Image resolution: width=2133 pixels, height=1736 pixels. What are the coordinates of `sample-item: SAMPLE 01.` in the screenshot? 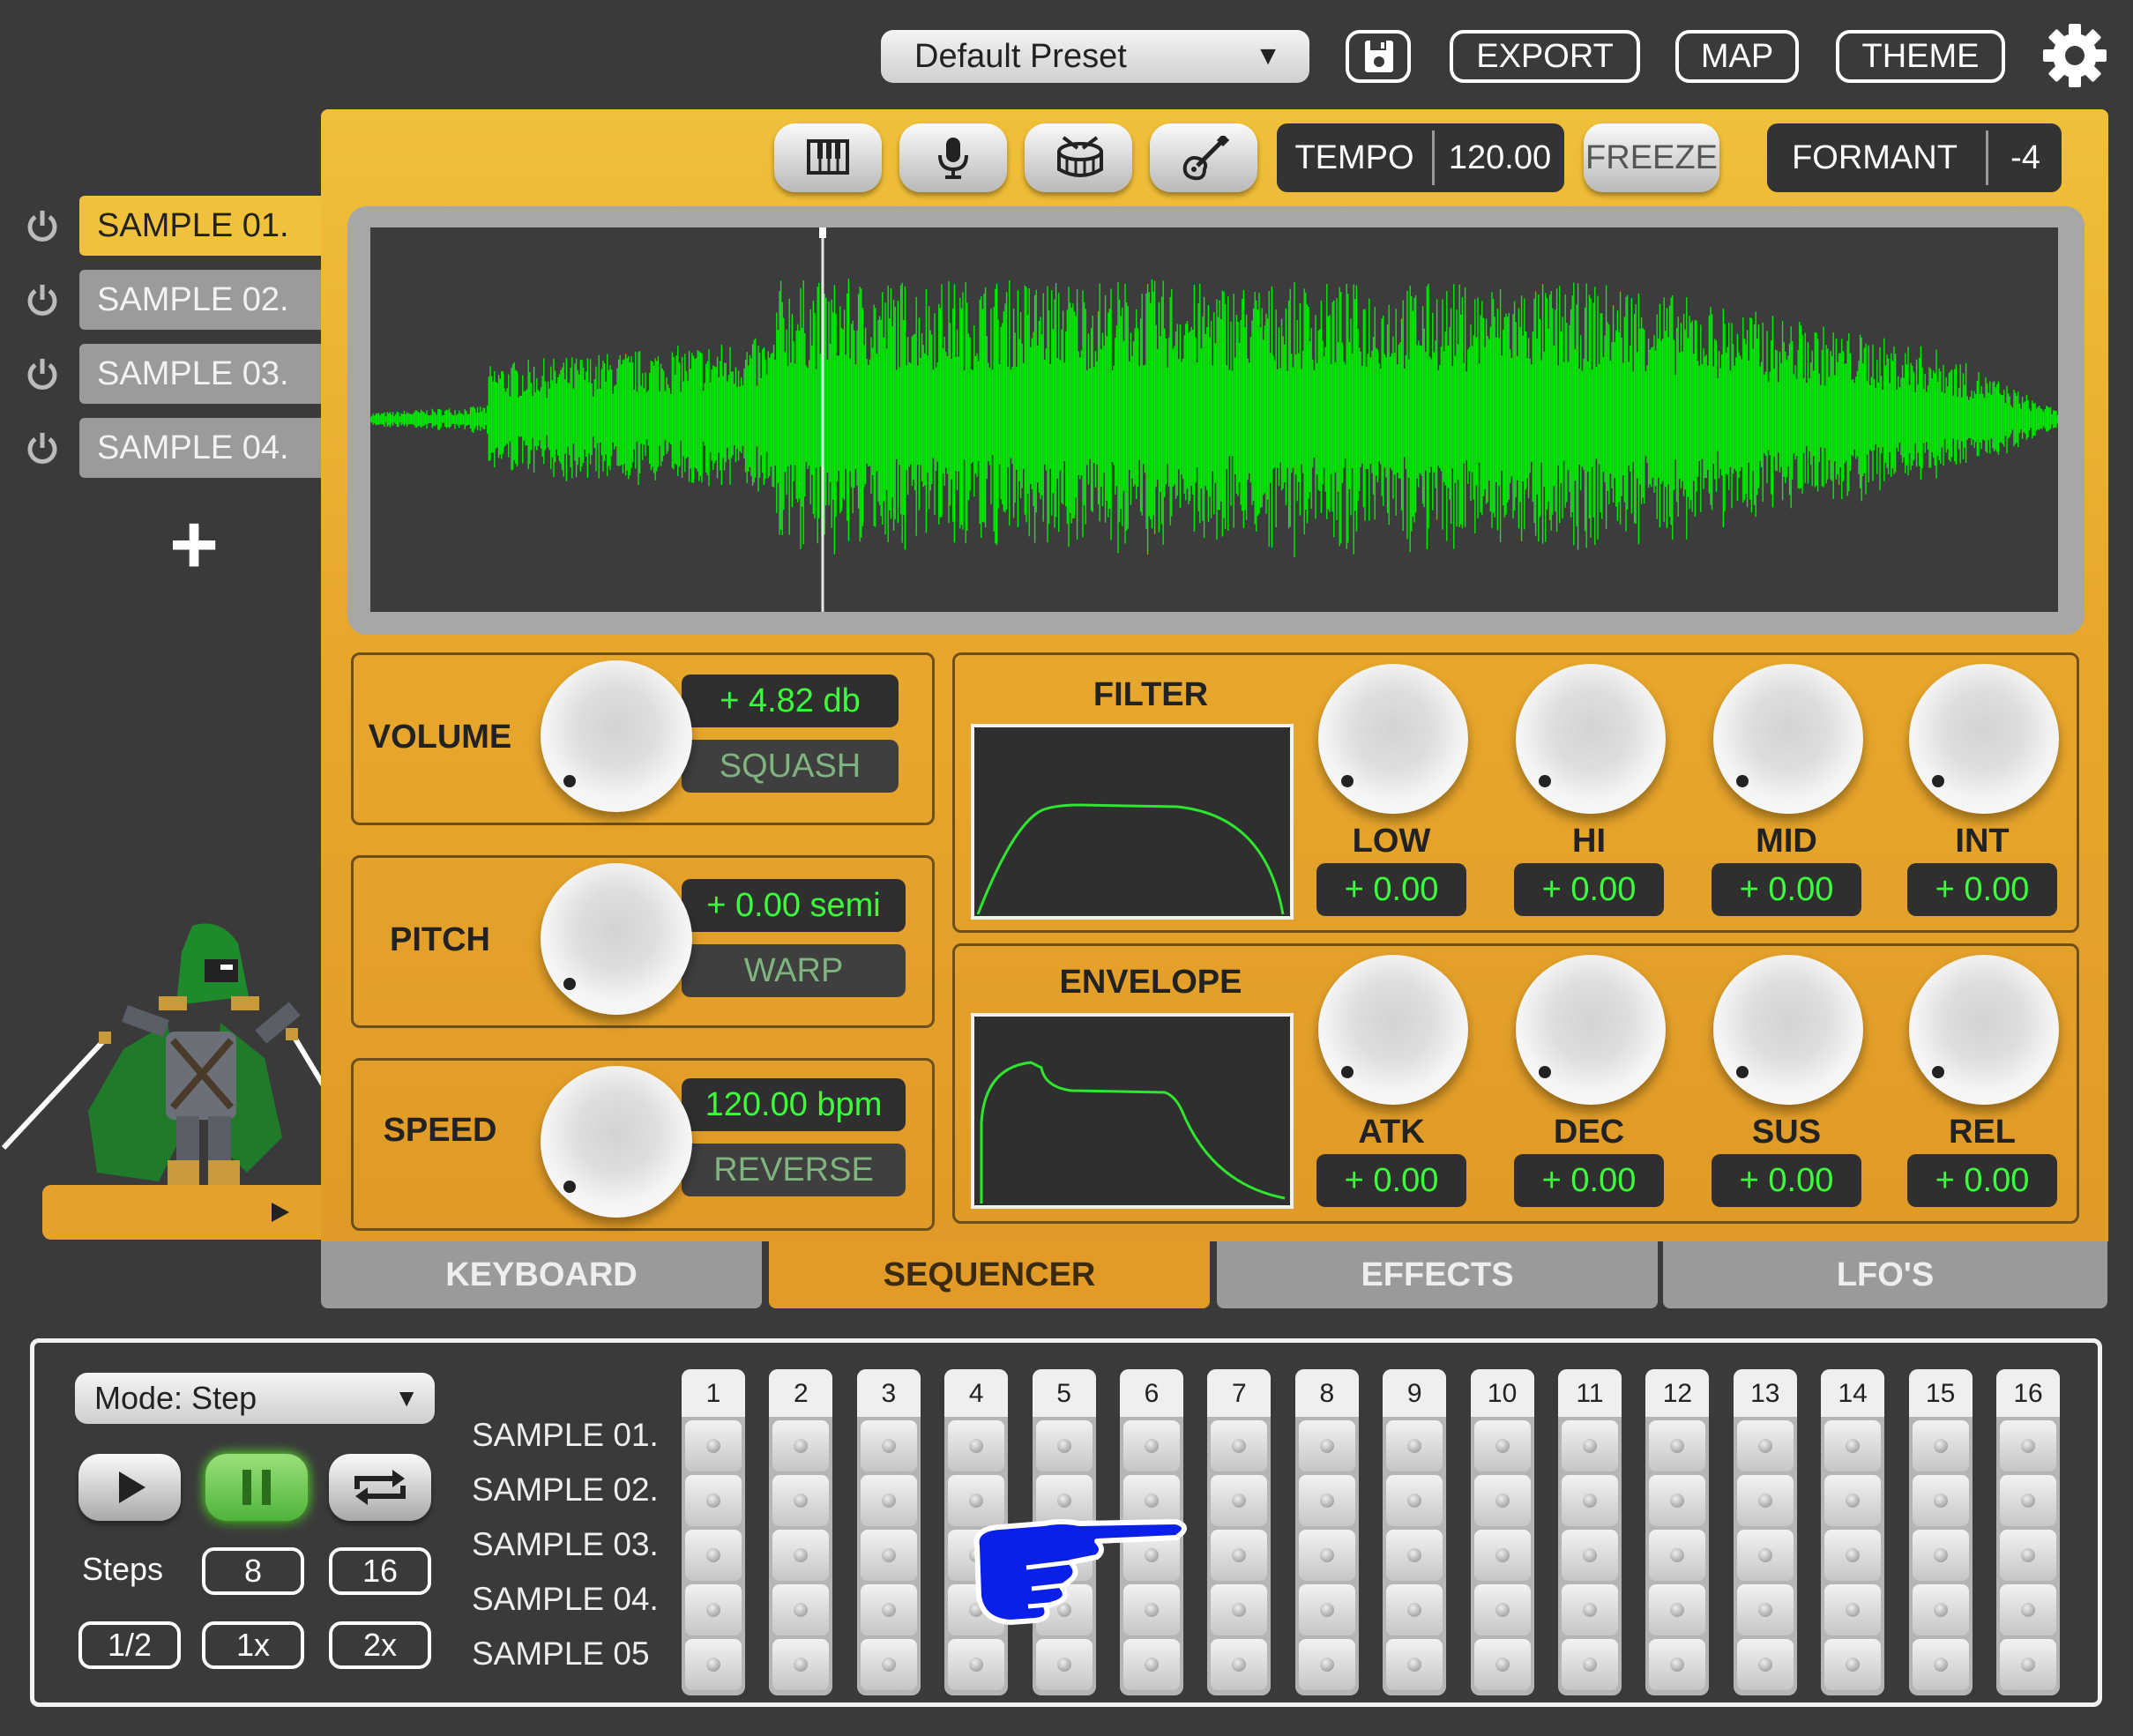 It's located at (201, 226).